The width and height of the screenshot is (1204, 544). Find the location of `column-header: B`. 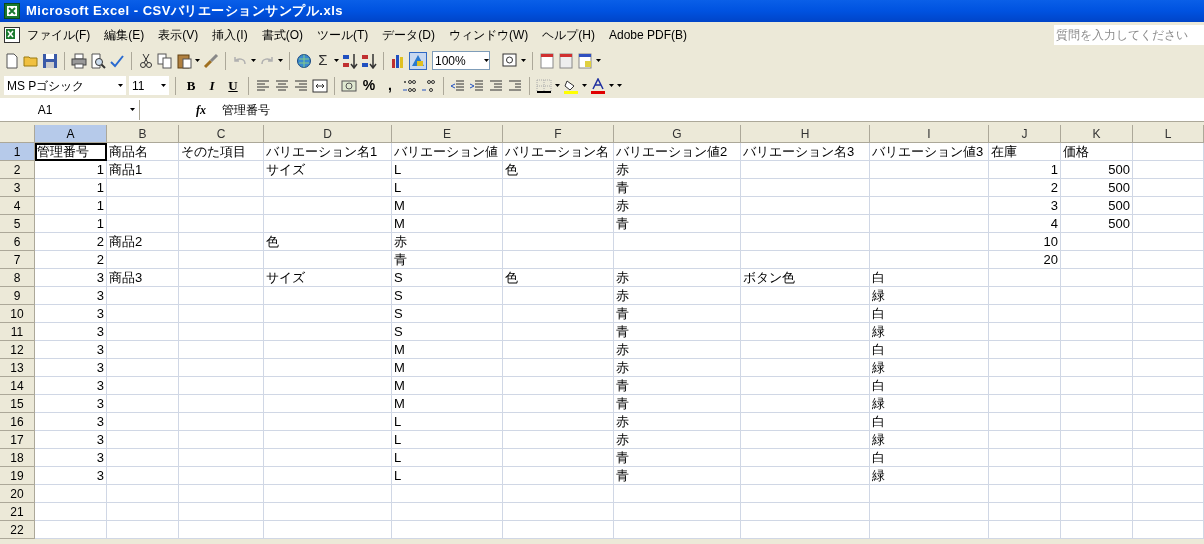

column-header: B is located at coordinates (143, 134).